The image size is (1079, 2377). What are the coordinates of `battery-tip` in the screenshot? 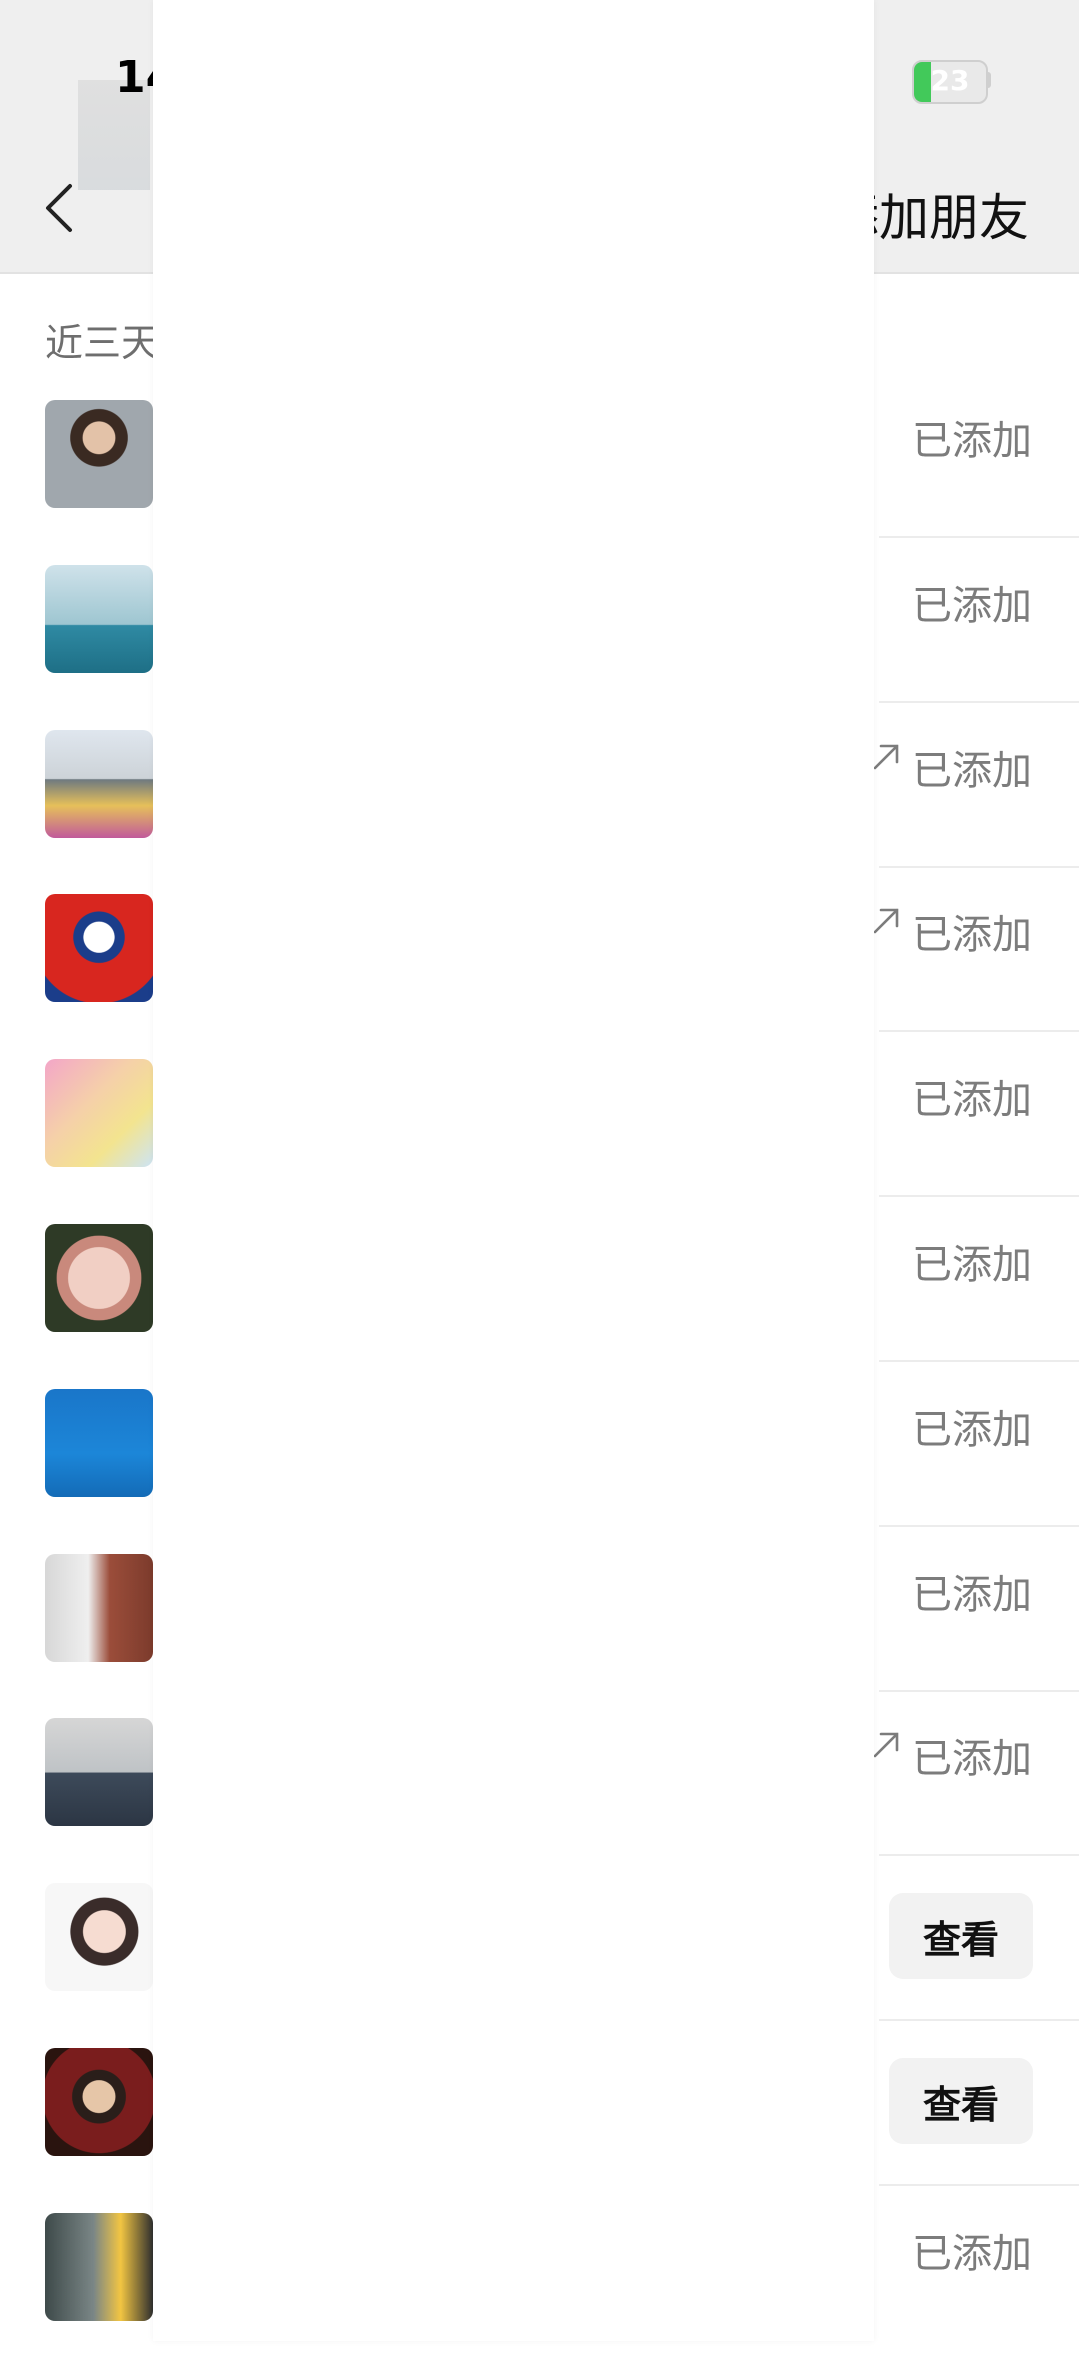 It's located at (988, 80).